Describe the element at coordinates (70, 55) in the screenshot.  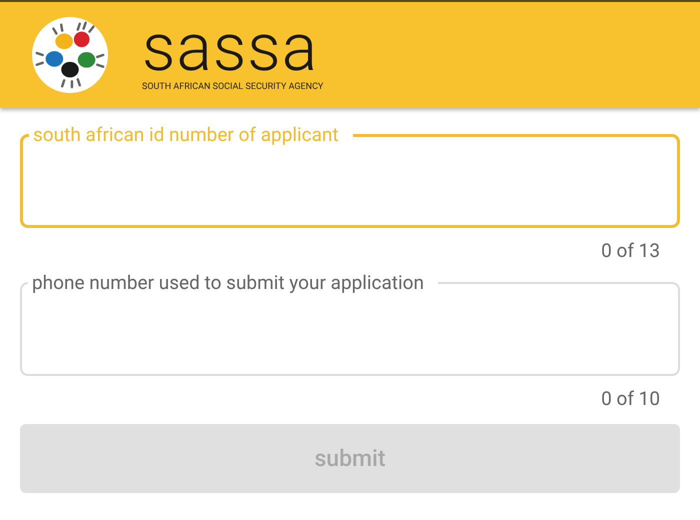
I see `hands-logo-icon` at that location.